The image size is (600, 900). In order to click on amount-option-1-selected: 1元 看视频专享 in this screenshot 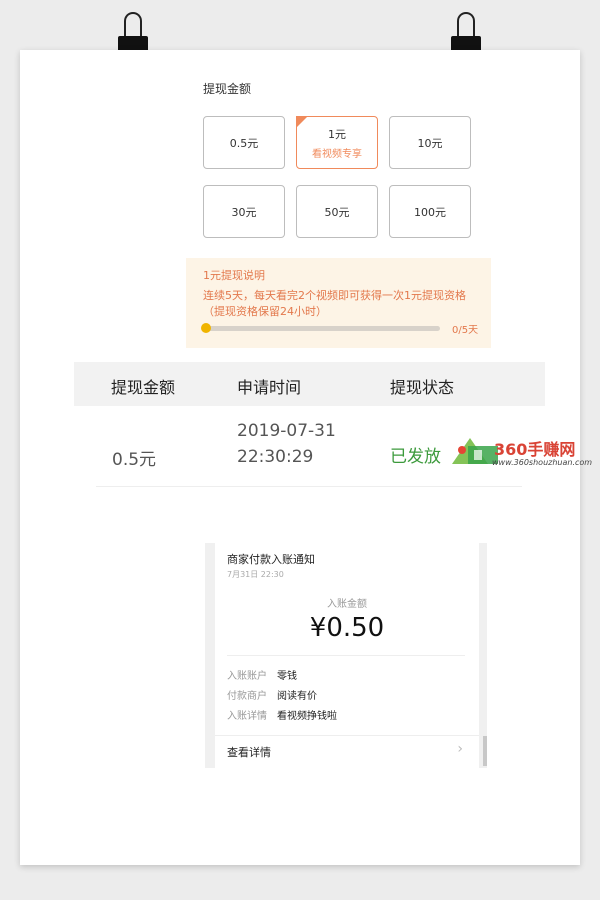, I will do `click(337, 142)`.